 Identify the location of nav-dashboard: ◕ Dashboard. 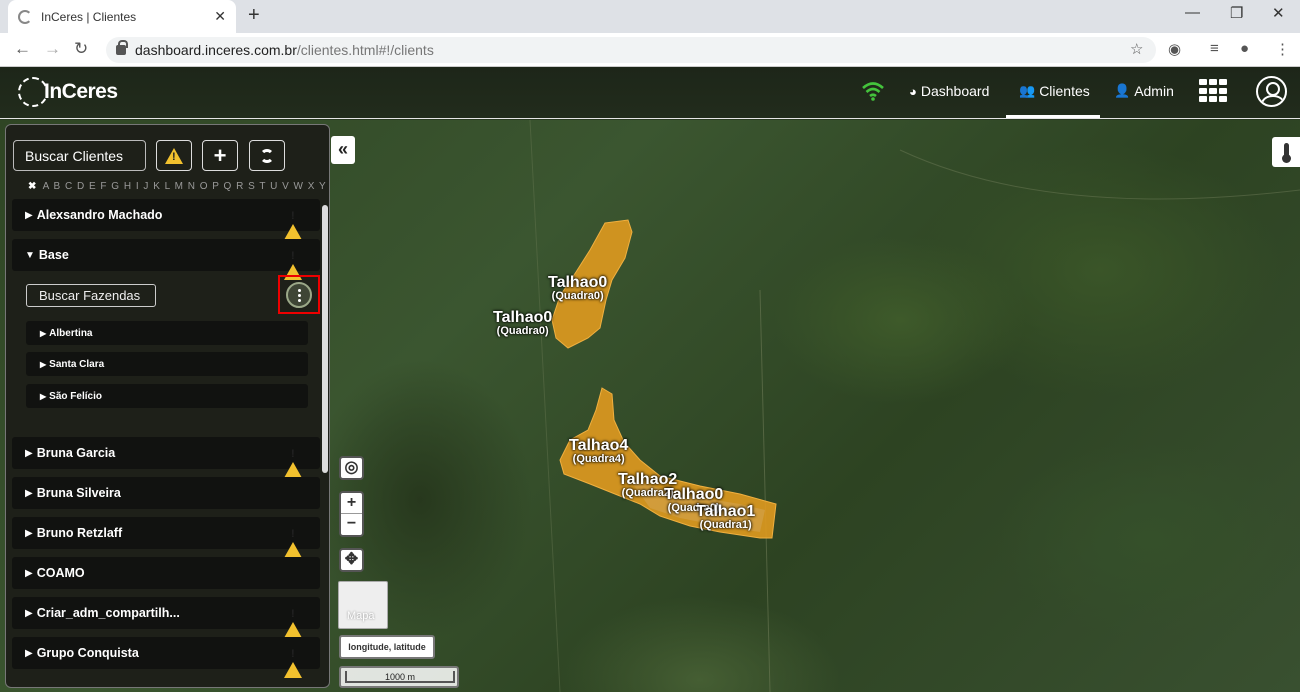
(949, 91).